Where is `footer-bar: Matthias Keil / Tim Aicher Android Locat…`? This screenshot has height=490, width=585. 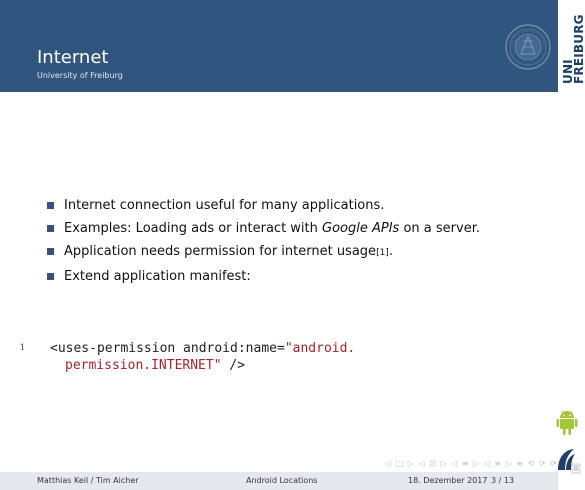 footer-bar: Matthias Keil / Tim Aicher Android Locat… is located at coordinates (279, 481).